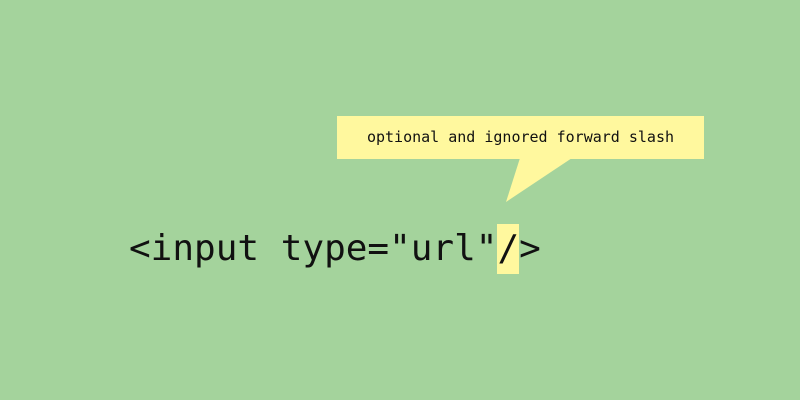  I want to click on code-tag-start: <input type="url", so click(313, 248).